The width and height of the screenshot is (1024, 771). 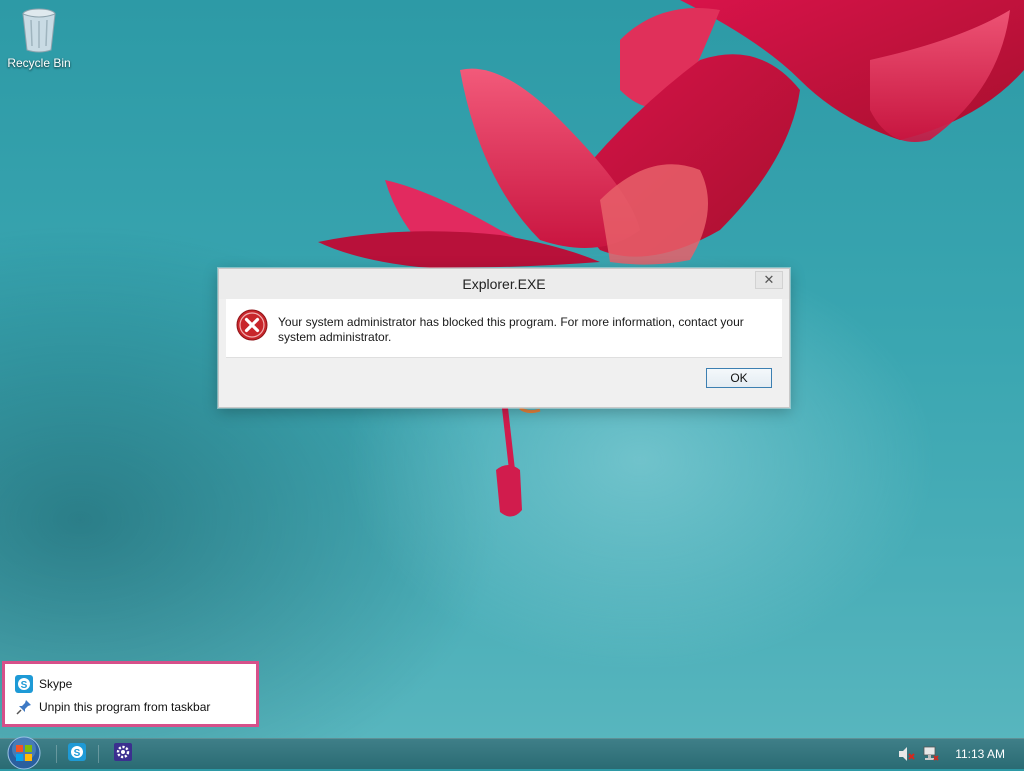 What do you see at coordinates (130, 694) in the screenshot?
I see `taskbar-jump-list: S Skype Unpin this program from taskbar` at bounding box center [130, 694].